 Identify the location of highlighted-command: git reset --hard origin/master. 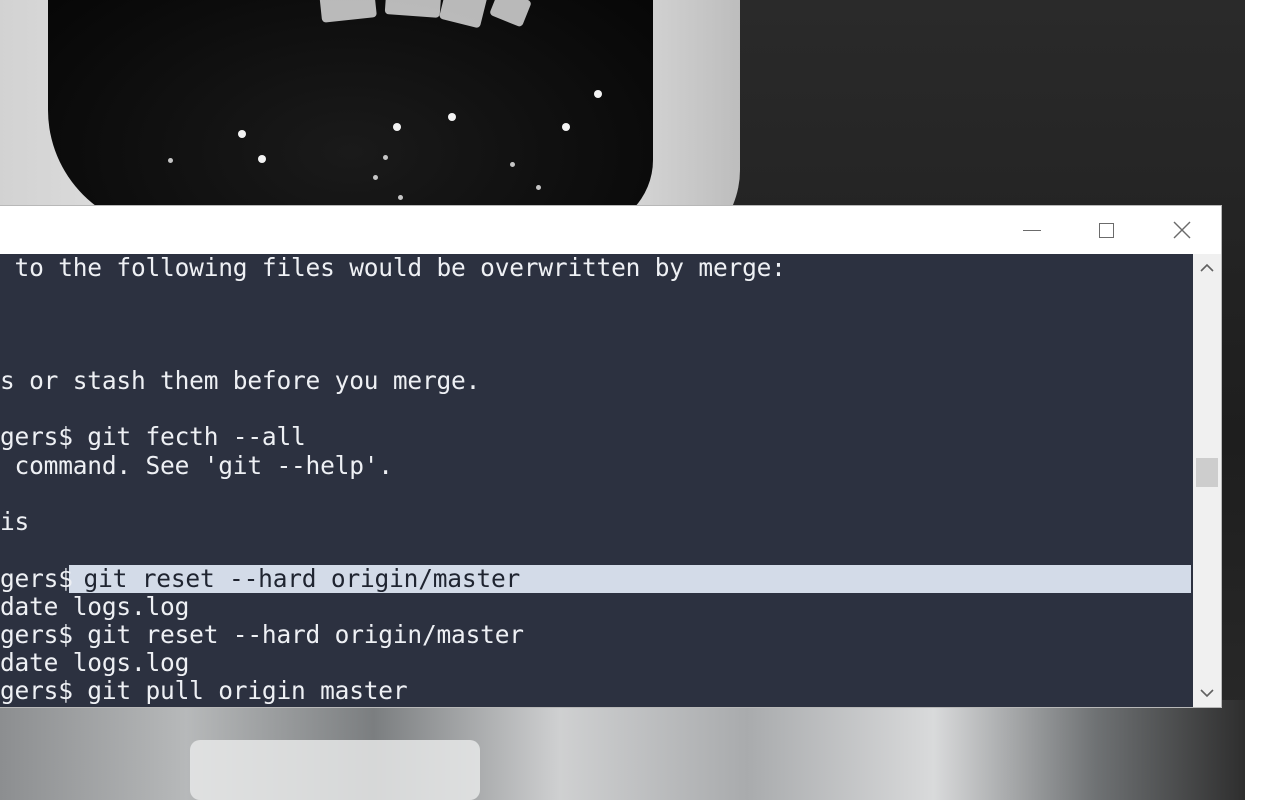
(295, 579).